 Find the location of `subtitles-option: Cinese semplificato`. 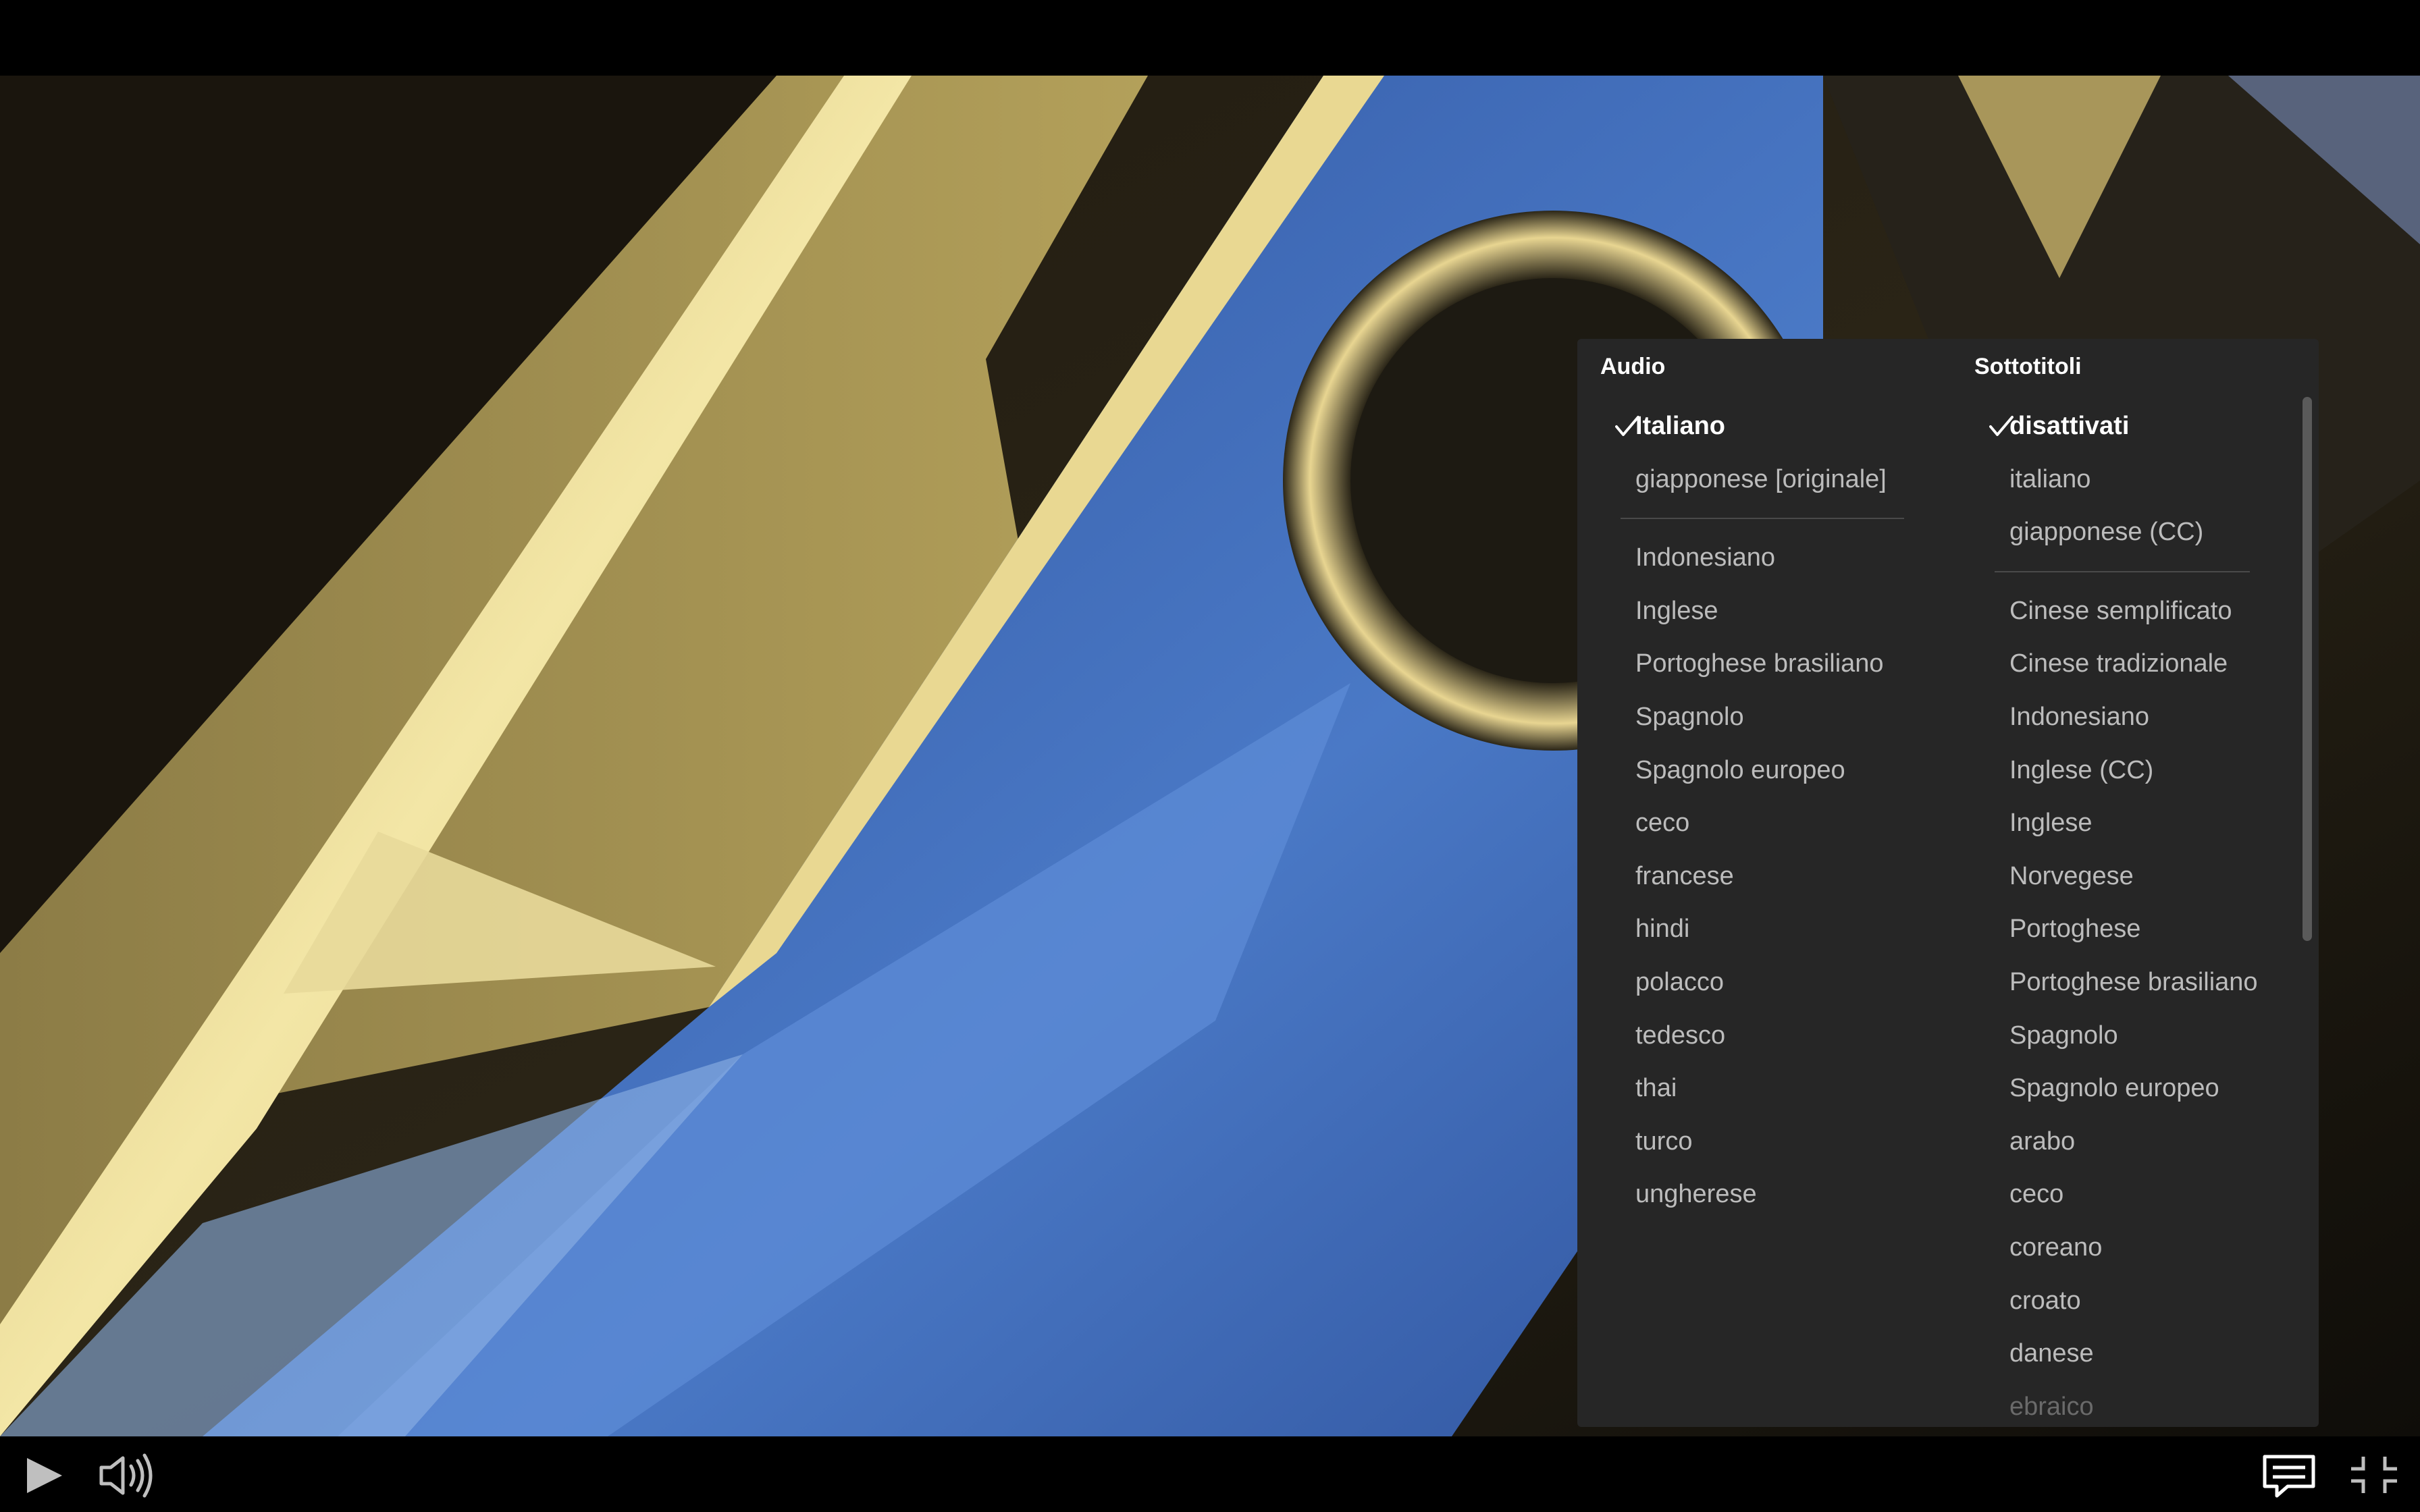

subtitles-option: Cinese semplificato is located at coordinates (2136, 611).